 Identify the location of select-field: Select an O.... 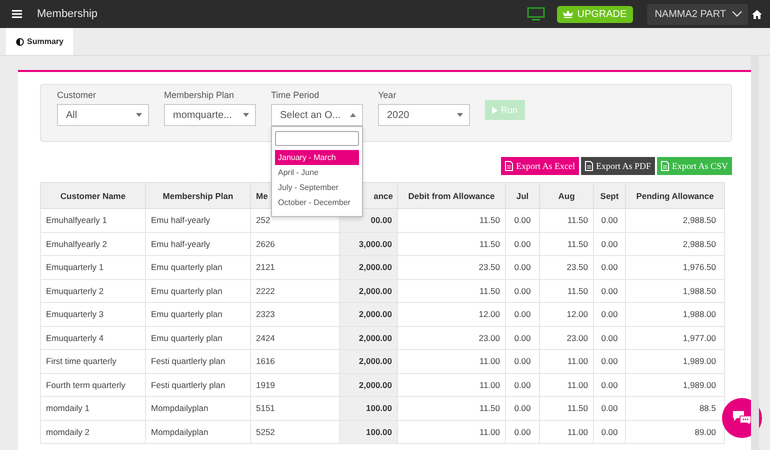
(317, 115).